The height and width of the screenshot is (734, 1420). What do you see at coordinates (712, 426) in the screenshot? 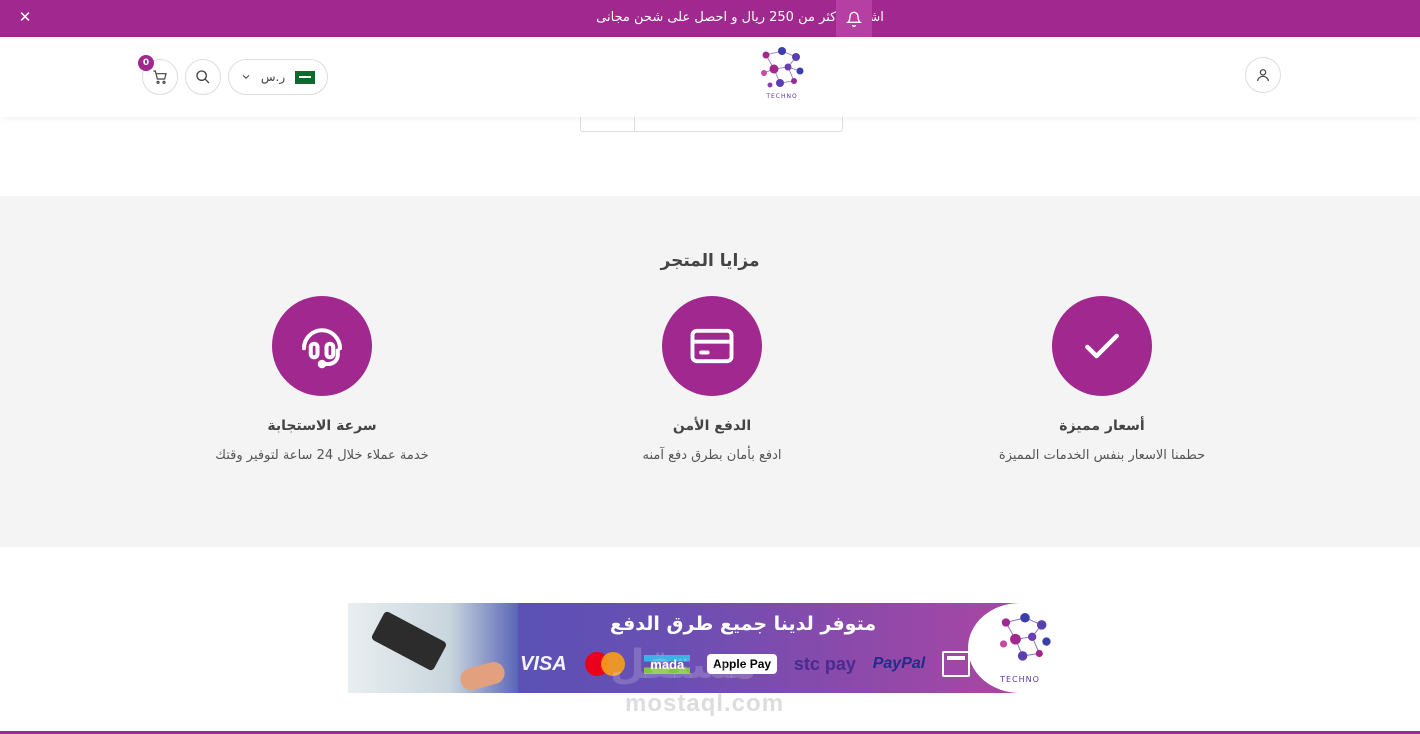
I see `feature-title: الدفع الأمن` at bounding box center [712, 426].